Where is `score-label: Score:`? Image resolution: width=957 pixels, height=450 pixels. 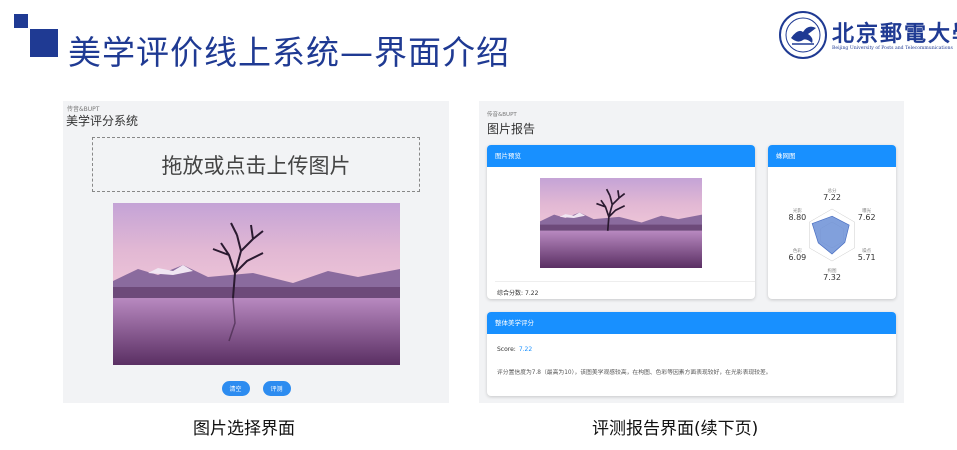
score-label: Score: is located at coordinates (506, 349).